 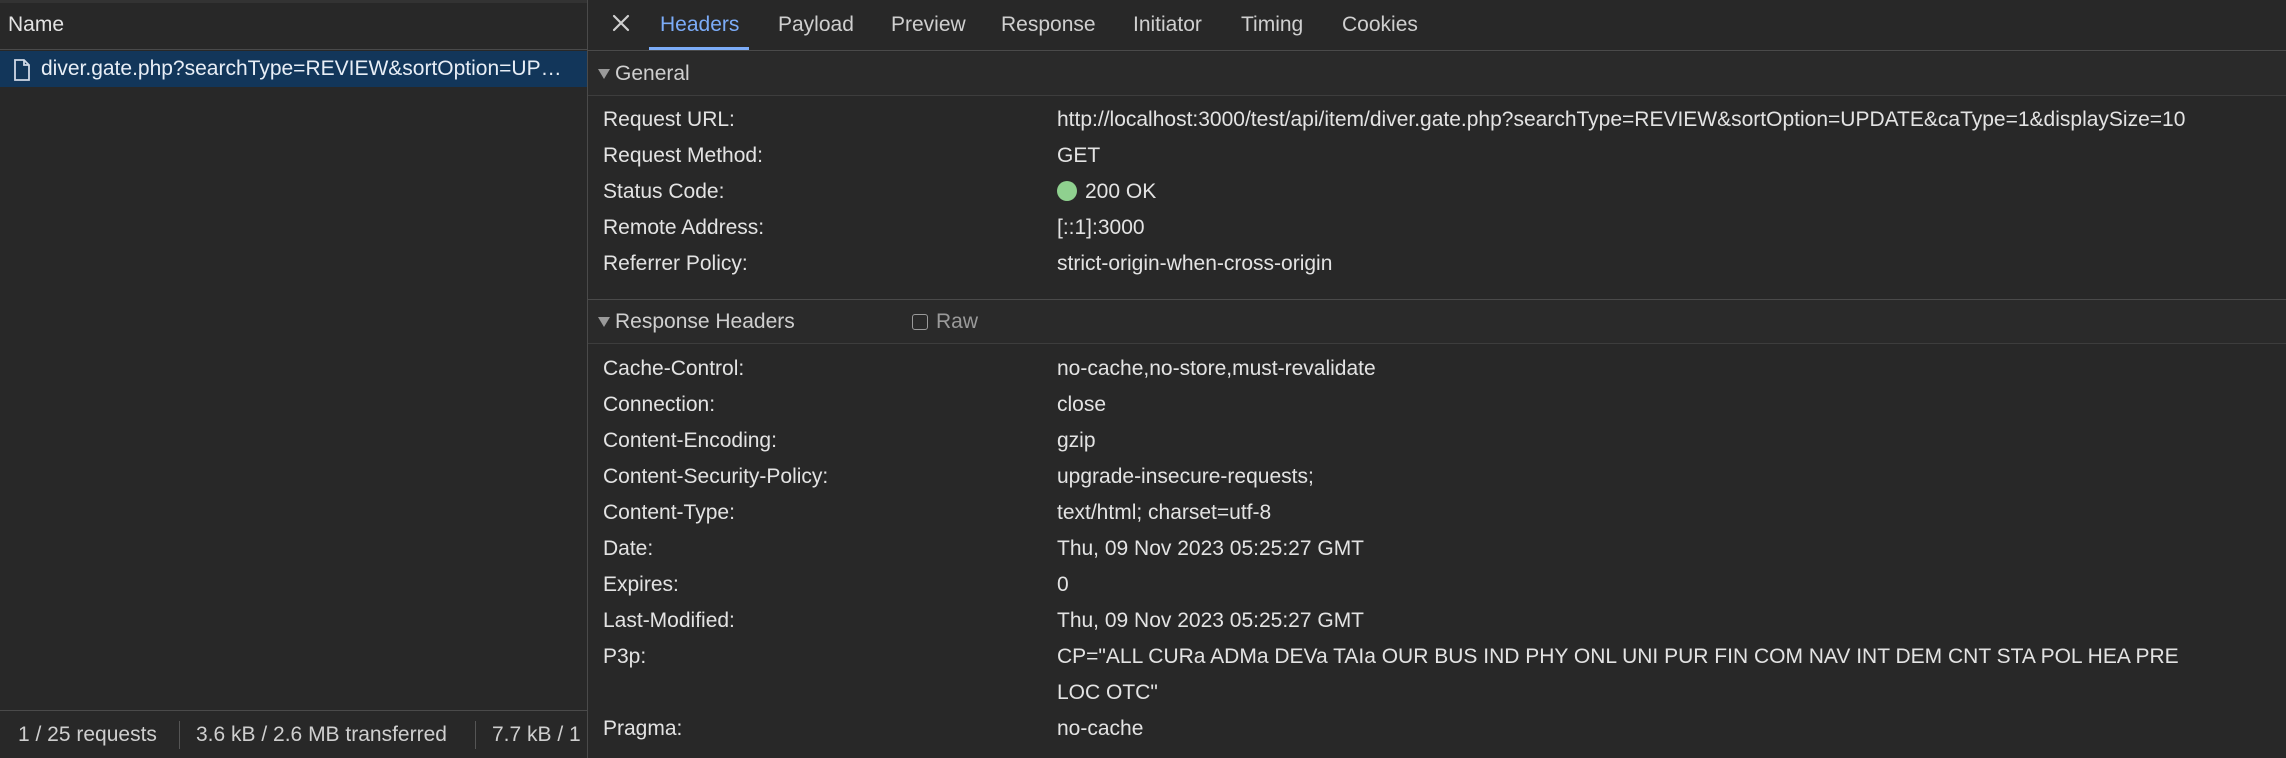 What do you see at coordinates (1076, 440) in the screenshot?
I see `header-value: gzip` at bounding box center [1076, 440].